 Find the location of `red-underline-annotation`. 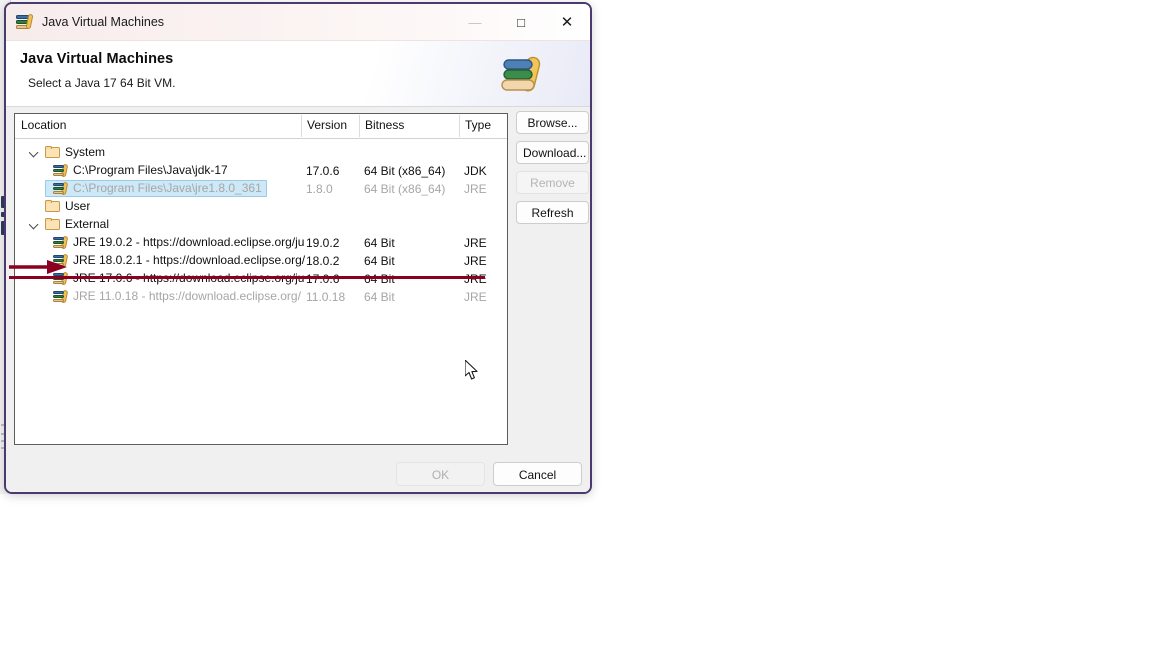

red-underline-annotation is located at coordinates (247, 277).